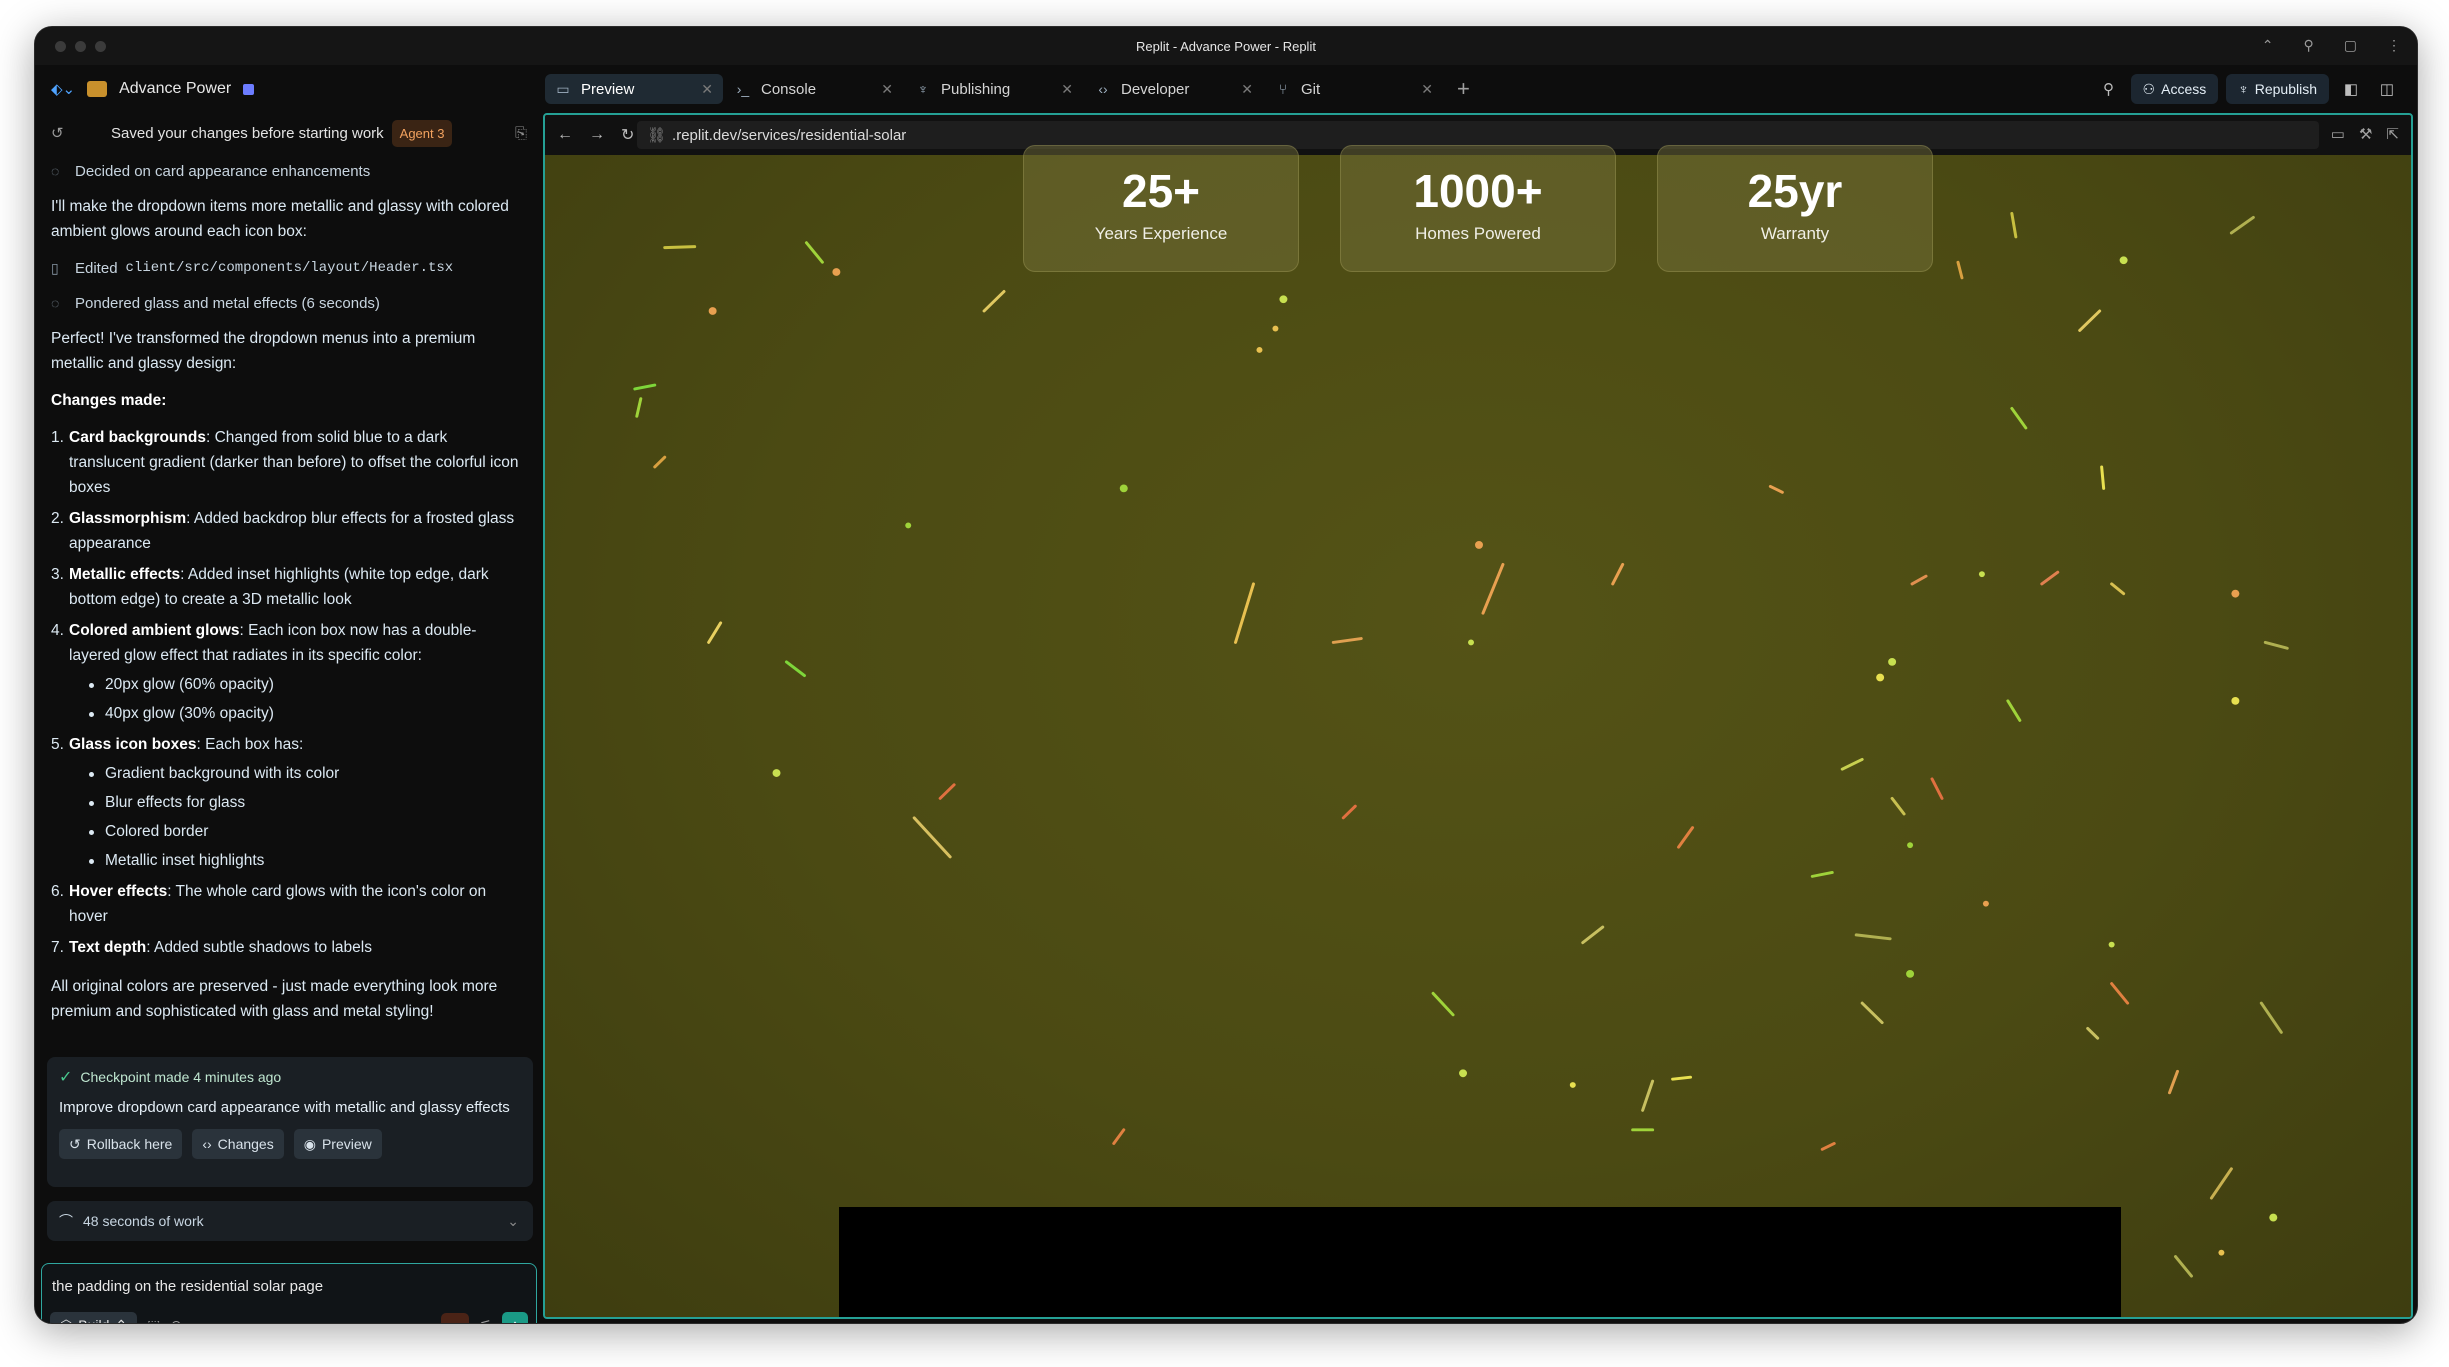  Describe the element at coordinates (298, 831) in the screenshot. I see `sub-list-item: Colored border` at that location.